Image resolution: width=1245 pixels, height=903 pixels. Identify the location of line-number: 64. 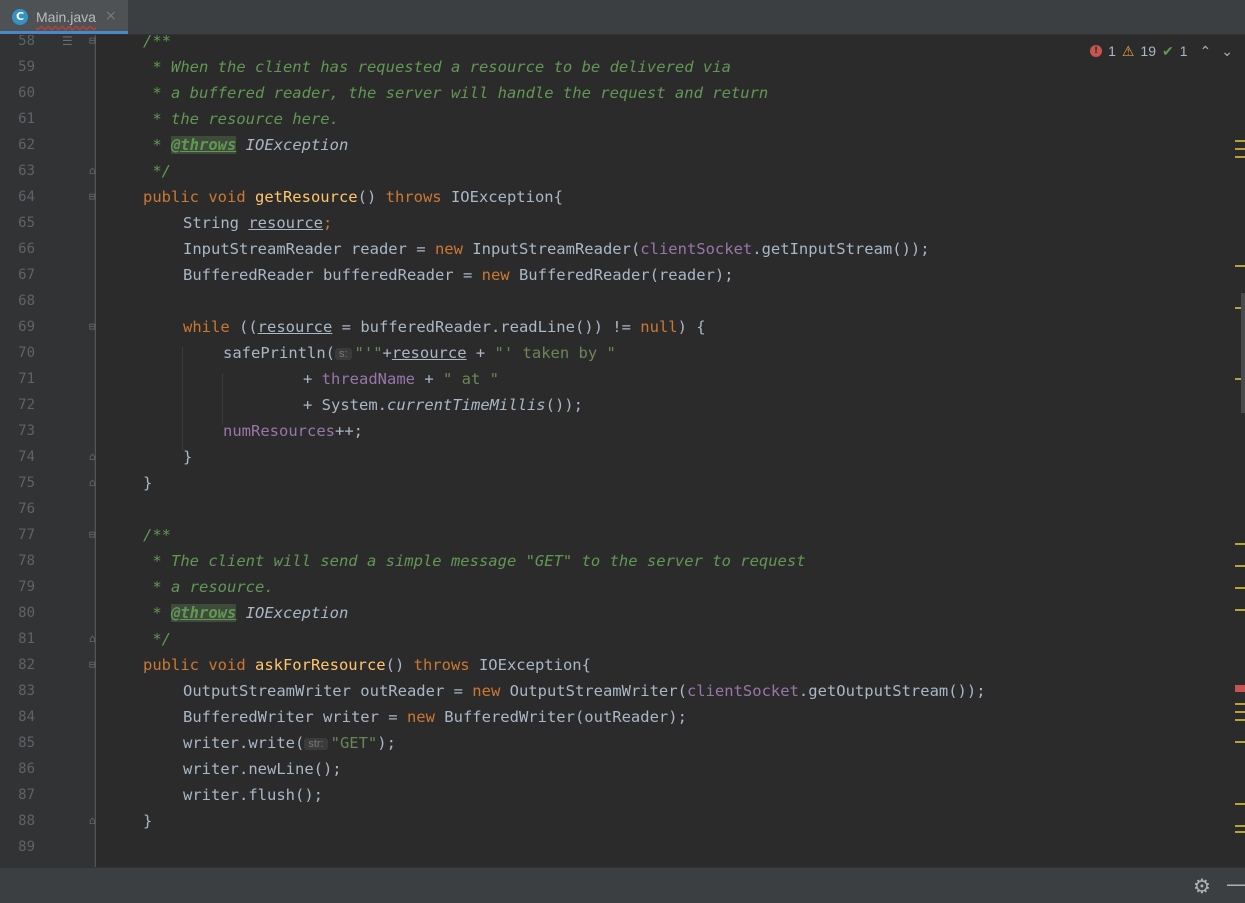
(26, 197).